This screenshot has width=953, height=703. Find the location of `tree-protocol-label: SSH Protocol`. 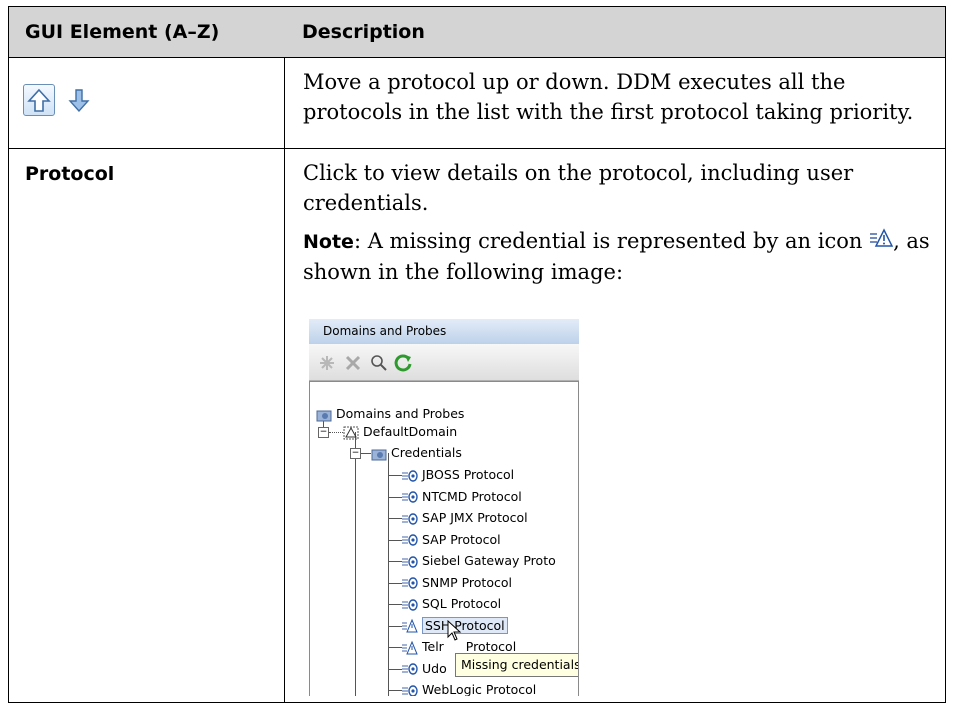

tree-protocol-label: SSH Protocol is located at coordinates (465, 625).